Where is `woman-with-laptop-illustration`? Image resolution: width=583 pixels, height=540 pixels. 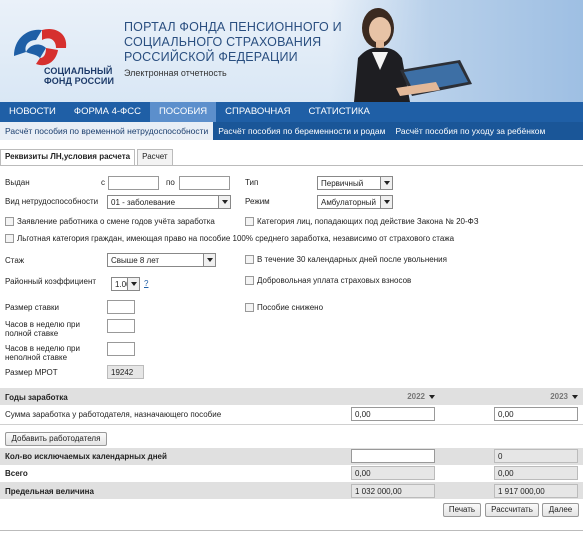
woman-with-laptop-illustration is located at coordinates (413, 55).